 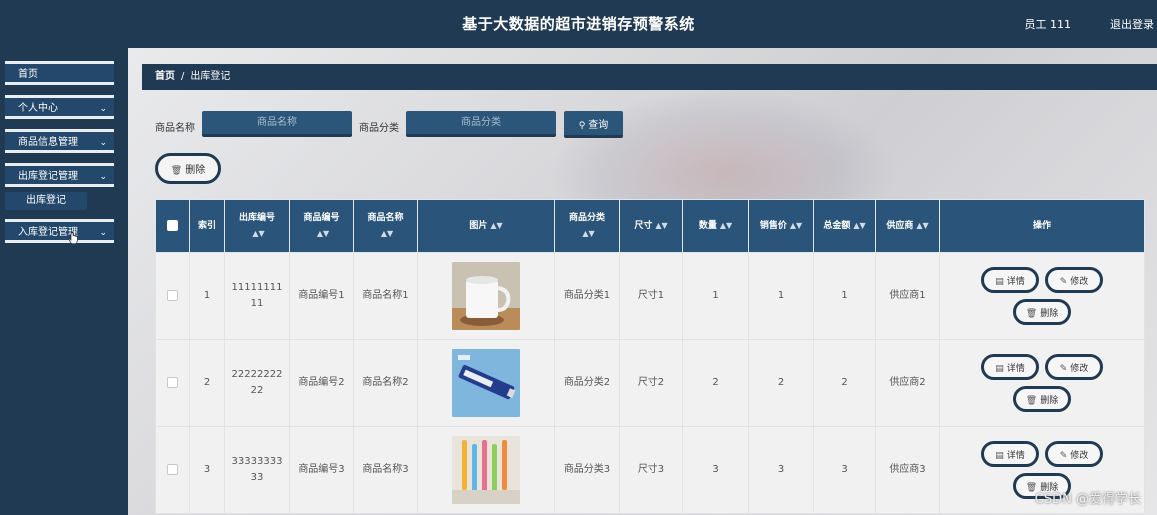 I want to click on sidebar-item-outbound-management: 出库登记管理 ⌄, so click(x=59, y=175).